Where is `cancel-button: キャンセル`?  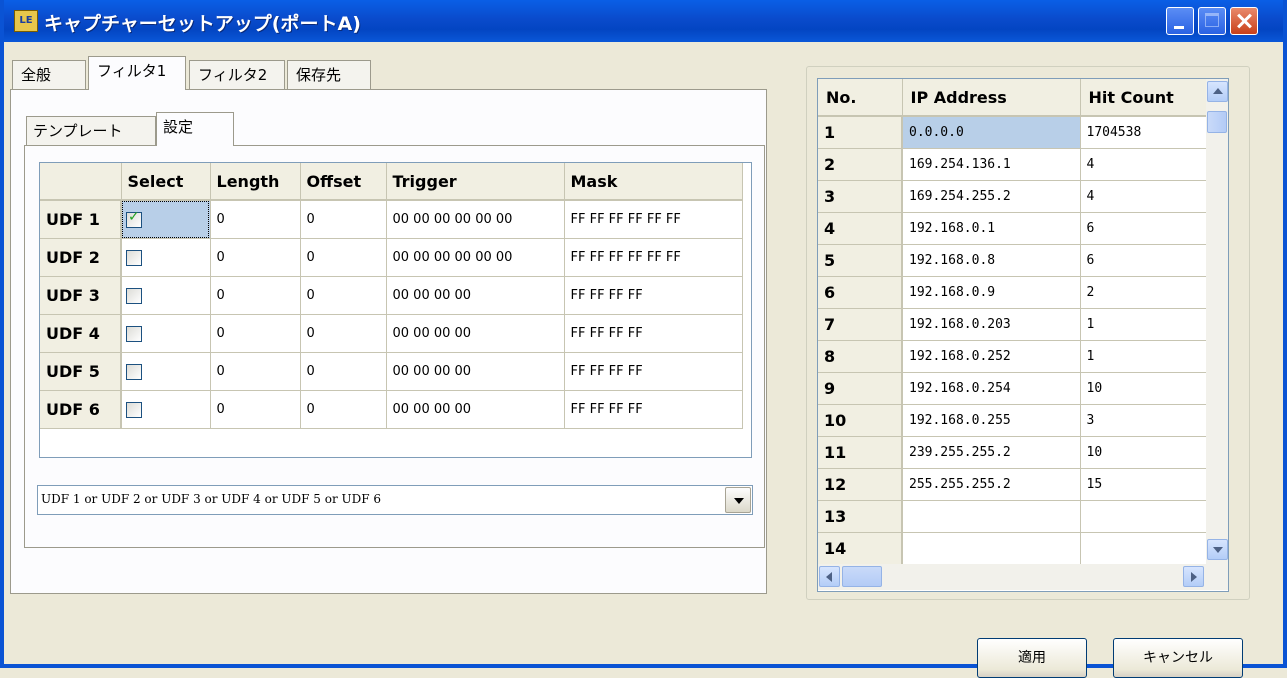
cancel-button: キャンセル is located at coordinates (1178, 658).